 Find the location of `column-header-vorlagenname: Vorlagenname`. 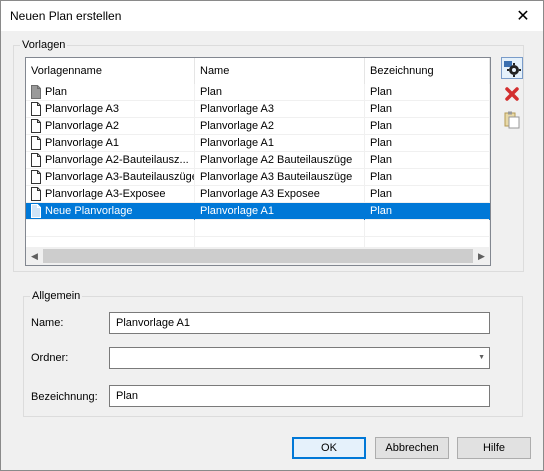

column-header-vorlagenname: Vorlagenname is located at coordinates (110, 71).